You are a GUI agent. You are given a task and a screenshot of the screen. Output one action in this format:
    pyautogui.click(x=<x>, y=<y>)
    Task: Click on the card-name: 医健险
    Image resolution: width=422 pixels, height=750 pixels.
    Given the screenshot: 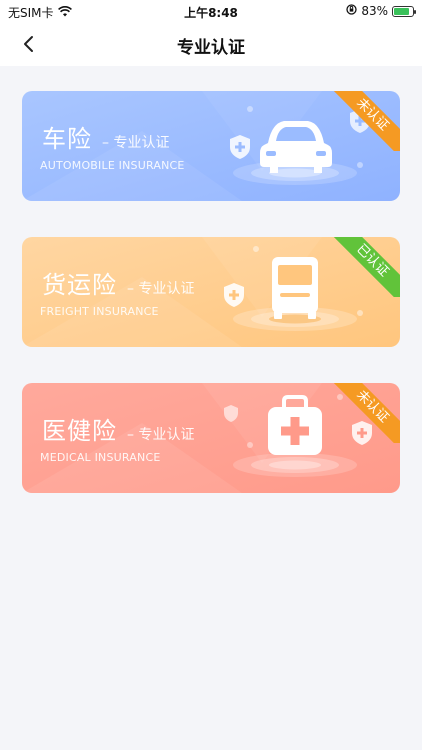 What is the action you would take?
    pyautogui.click(x=79, y=431)
    